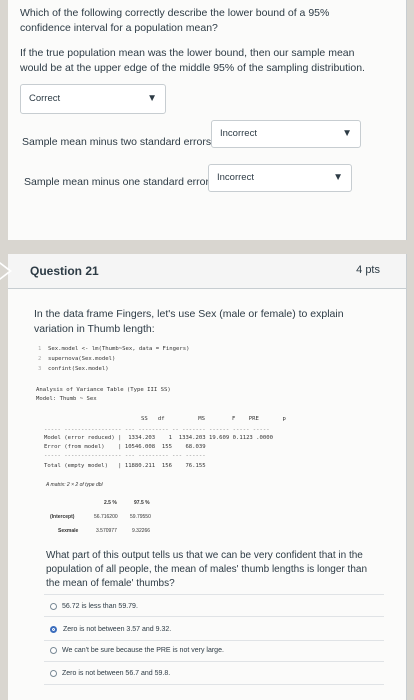 The image size is (414, 700). I want to click on q20-select-3: Incorrect ▼, so click(280, 178).